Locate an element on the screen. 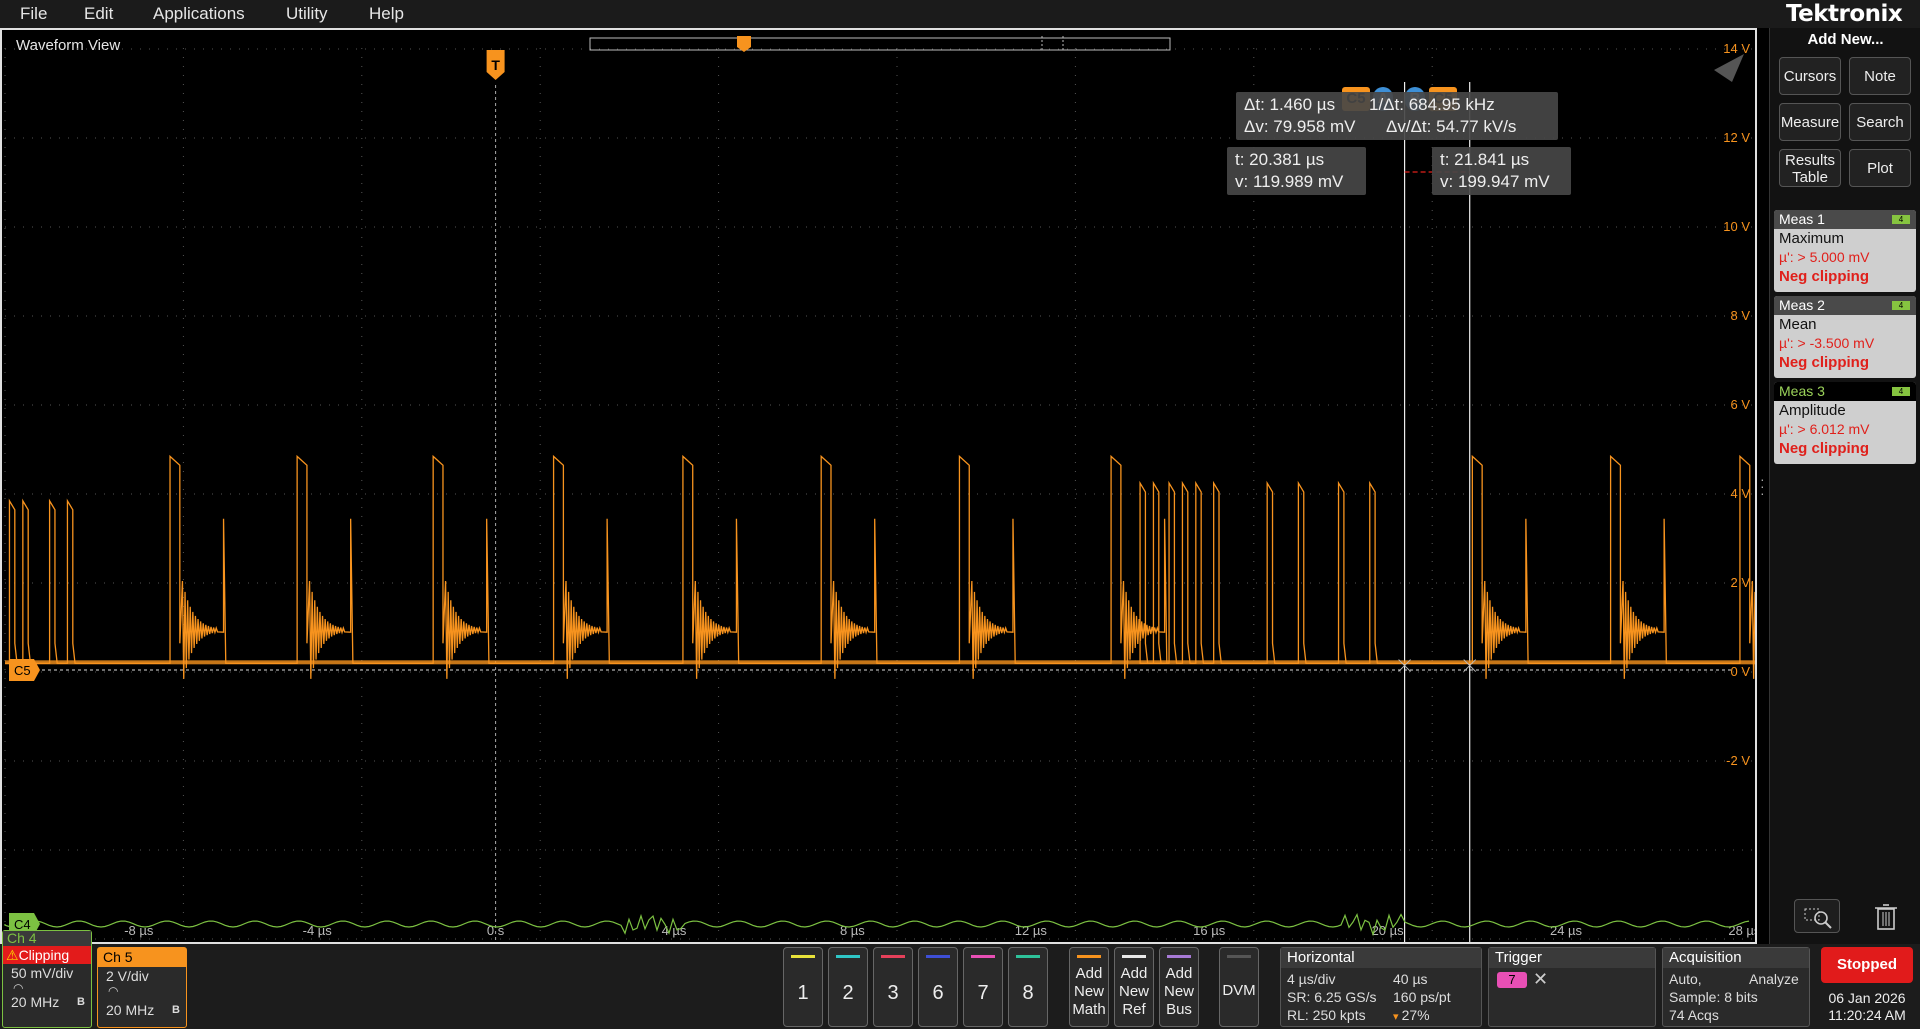  y-axis-tick-label: 10 V is located at coordinates (1736, 226).